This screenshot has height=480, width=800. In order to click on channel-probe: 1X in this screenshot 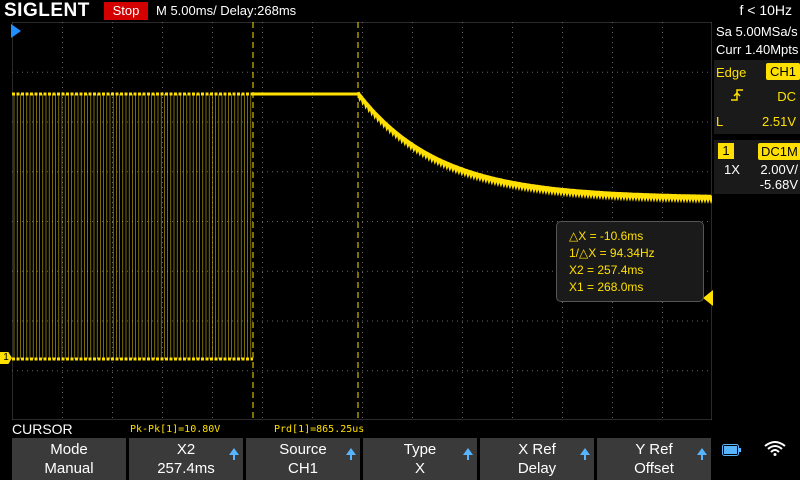, I will do `click(732, 169)`.